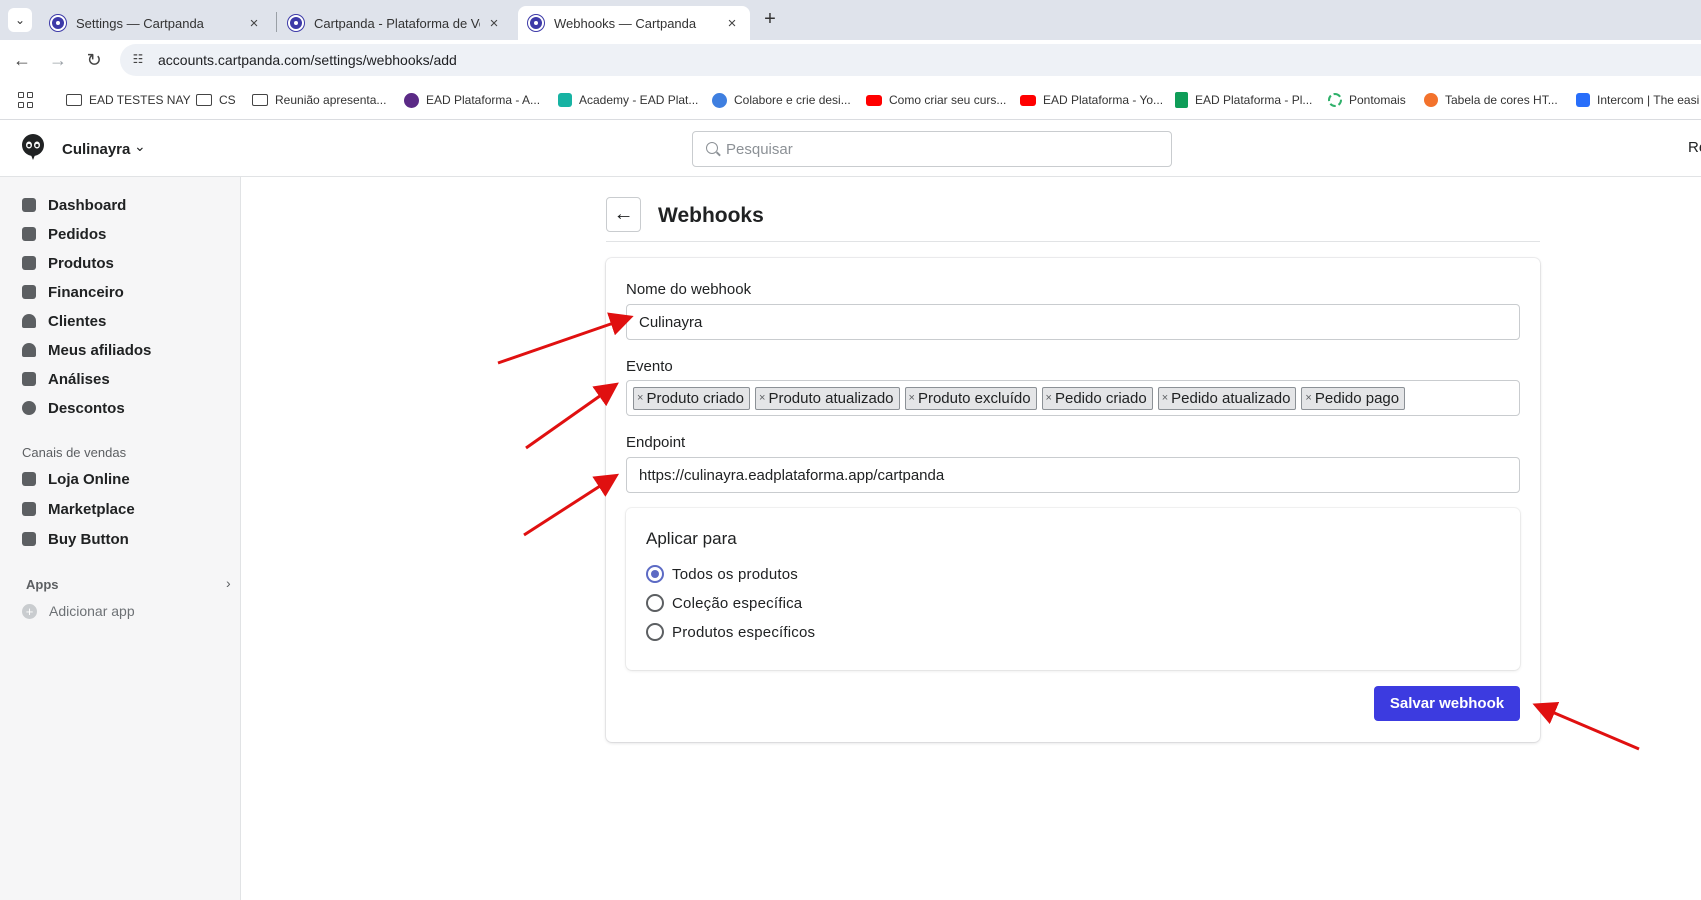  I want to click on arrow-to-endpoint-field, so click(571, 505).